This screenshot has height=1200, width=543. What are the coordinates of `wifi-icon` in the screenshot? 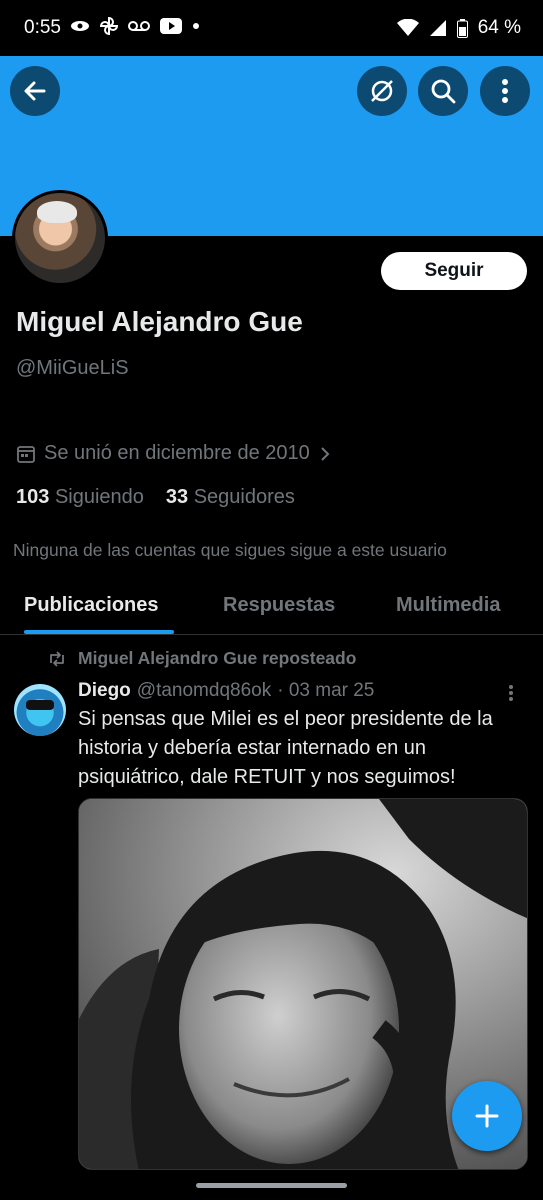 It's located at (407, 27).